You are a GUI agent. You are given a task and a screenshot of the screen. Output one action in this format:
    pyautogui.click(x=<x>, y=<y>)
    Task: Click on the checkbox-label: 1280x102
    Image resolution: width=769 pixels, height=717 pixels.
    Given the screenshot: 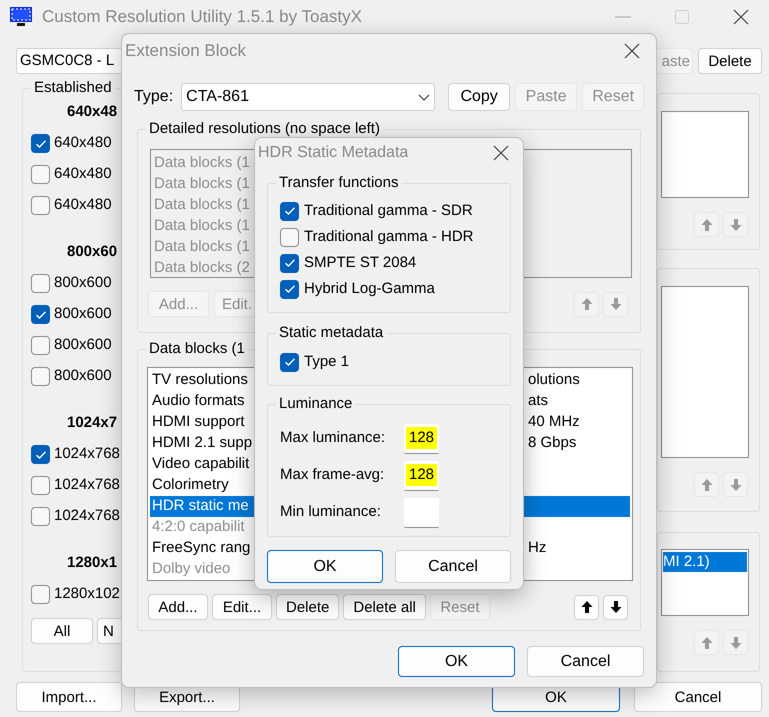 What is the action you would take?
    pyautogui.click(x=87, y=594)
    